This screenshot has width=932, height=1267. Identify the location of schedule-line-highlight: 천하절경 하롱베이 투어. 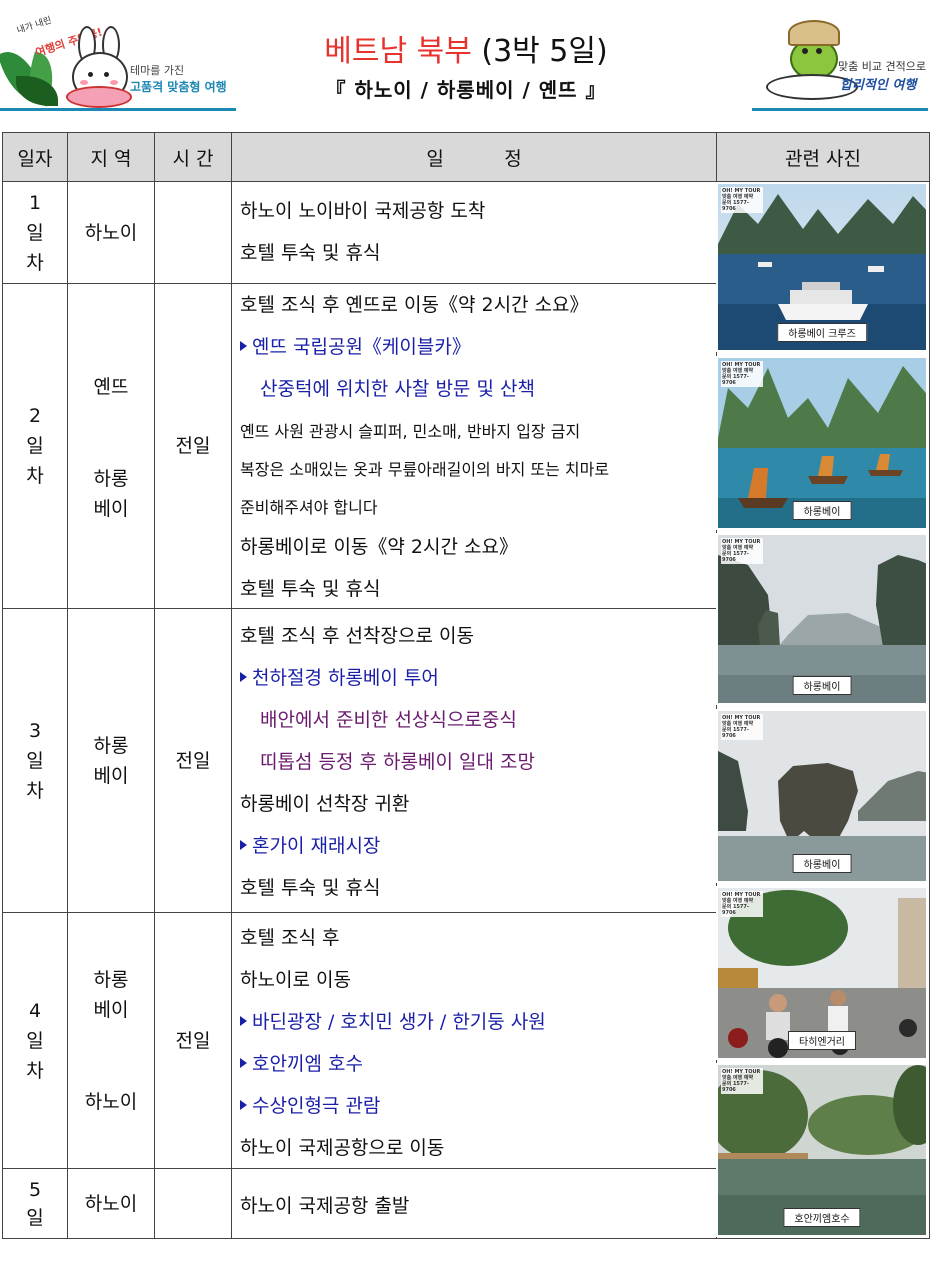
(339, 676).